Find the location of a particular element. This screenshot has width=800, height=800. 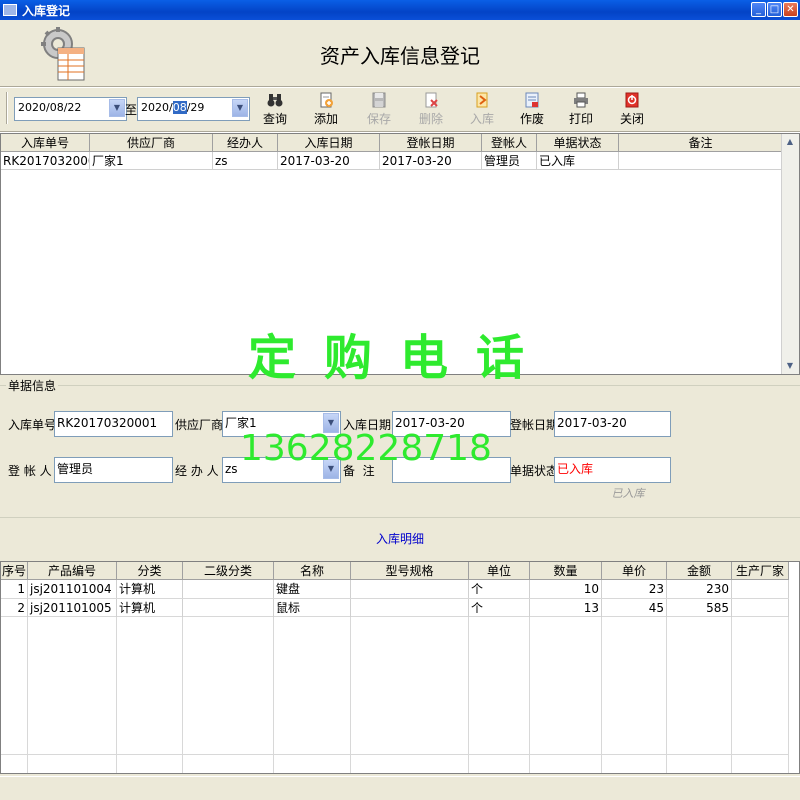

table-row: 1 jsj201101004 计算机 键盘 个 10 23 230 is located at coordinates (395, 589).